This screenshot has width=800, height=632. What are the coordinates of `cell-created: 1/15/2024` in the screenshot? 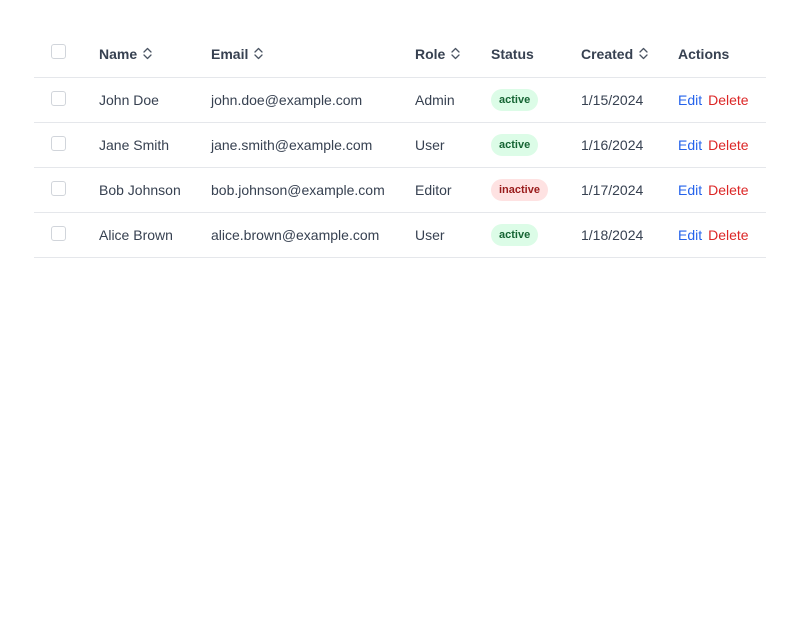 It's located at (612, 99).